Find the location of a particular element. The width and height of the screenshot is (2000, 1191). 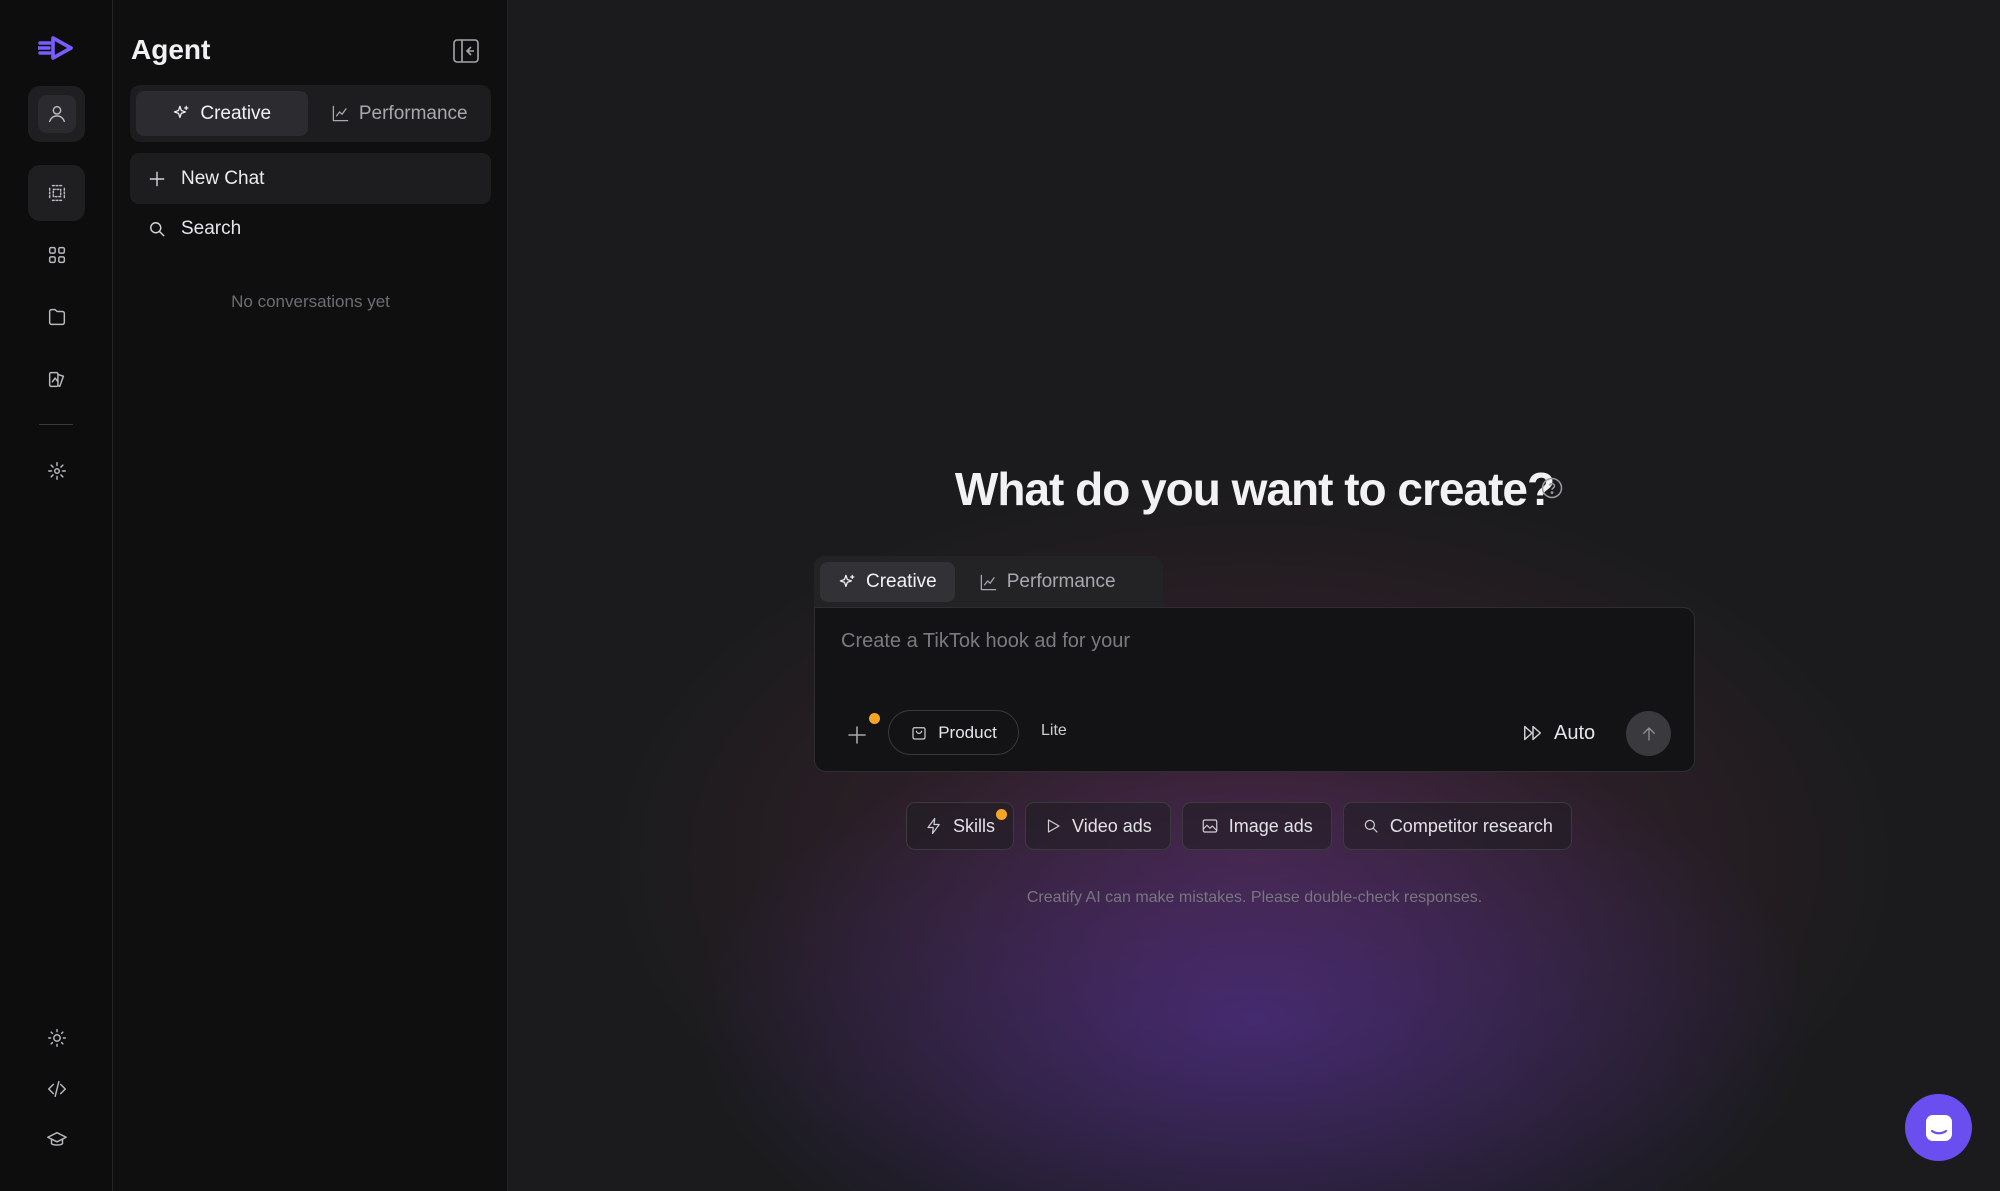

chip-skills: Skills is located at coordinates (960, 826).